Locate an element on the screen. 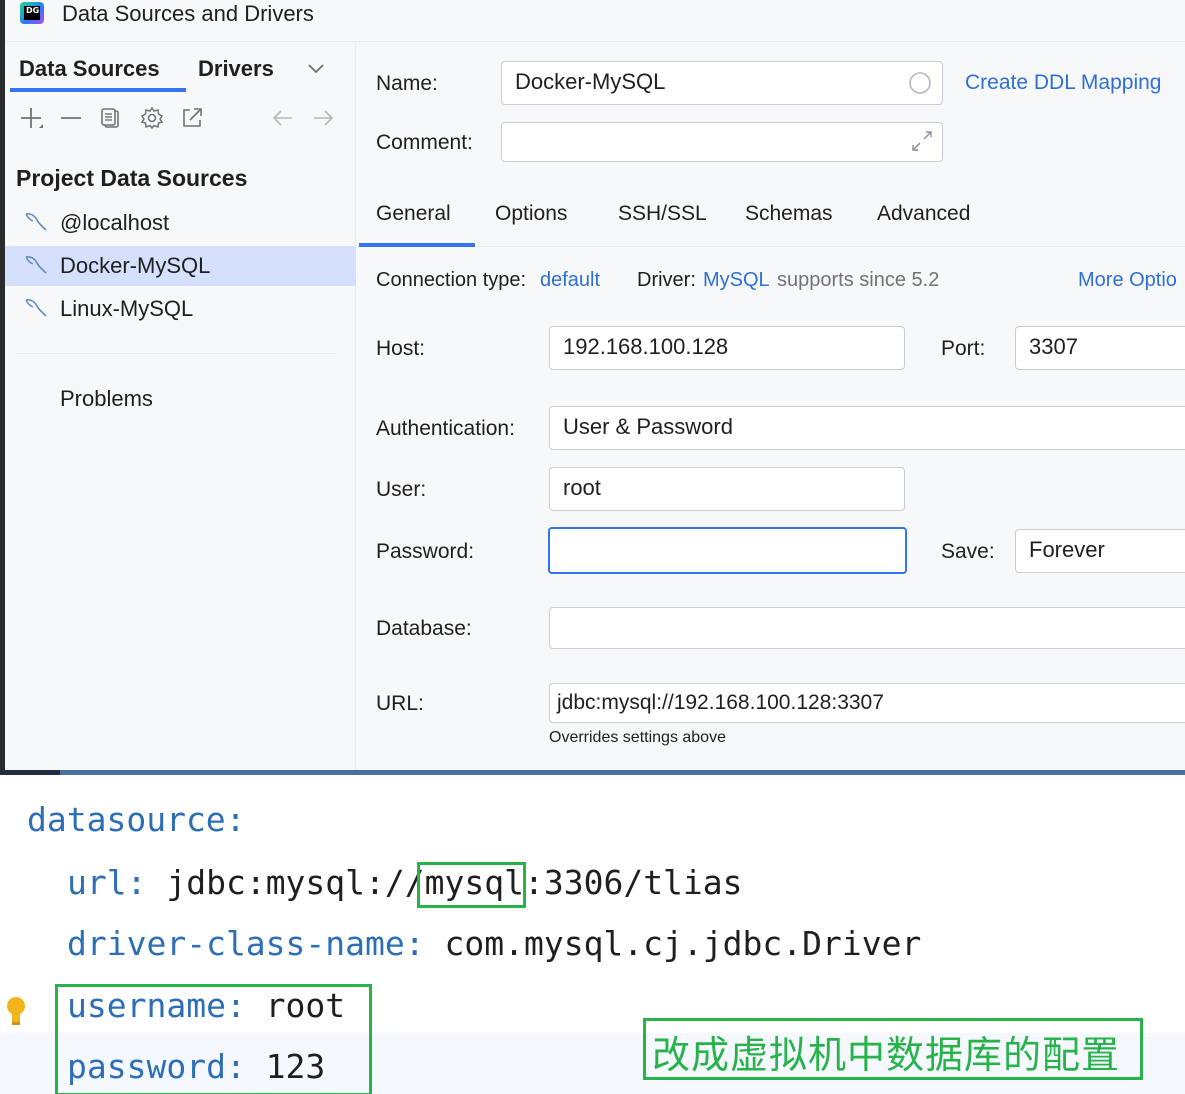 The height and width of the screenshot is (1094, 1185). name-field: Docker-MySQL is located at coordinates (722, 83).